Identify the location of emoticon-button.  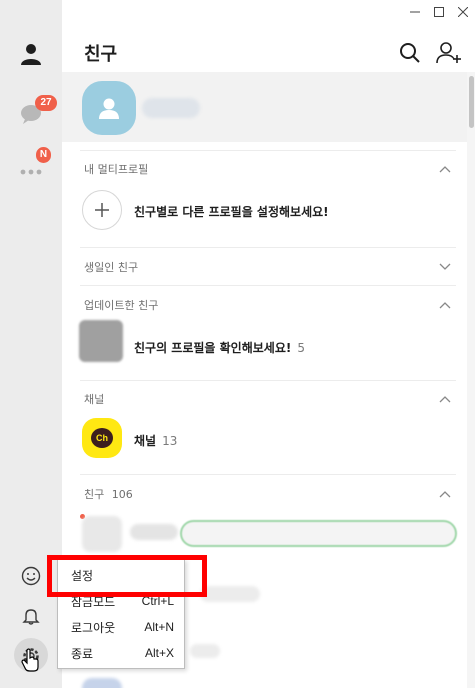
(31, 576).